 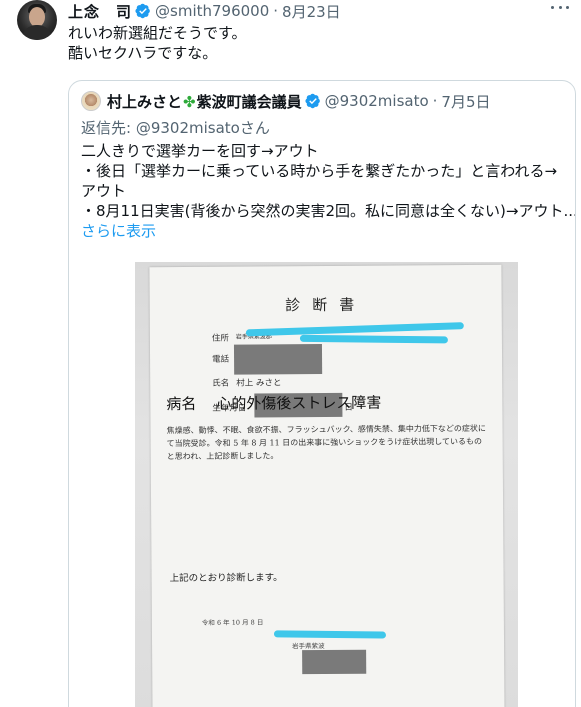 I want to click on certification-text: 上記のとおり診断します。, so click(x=226, y=578).